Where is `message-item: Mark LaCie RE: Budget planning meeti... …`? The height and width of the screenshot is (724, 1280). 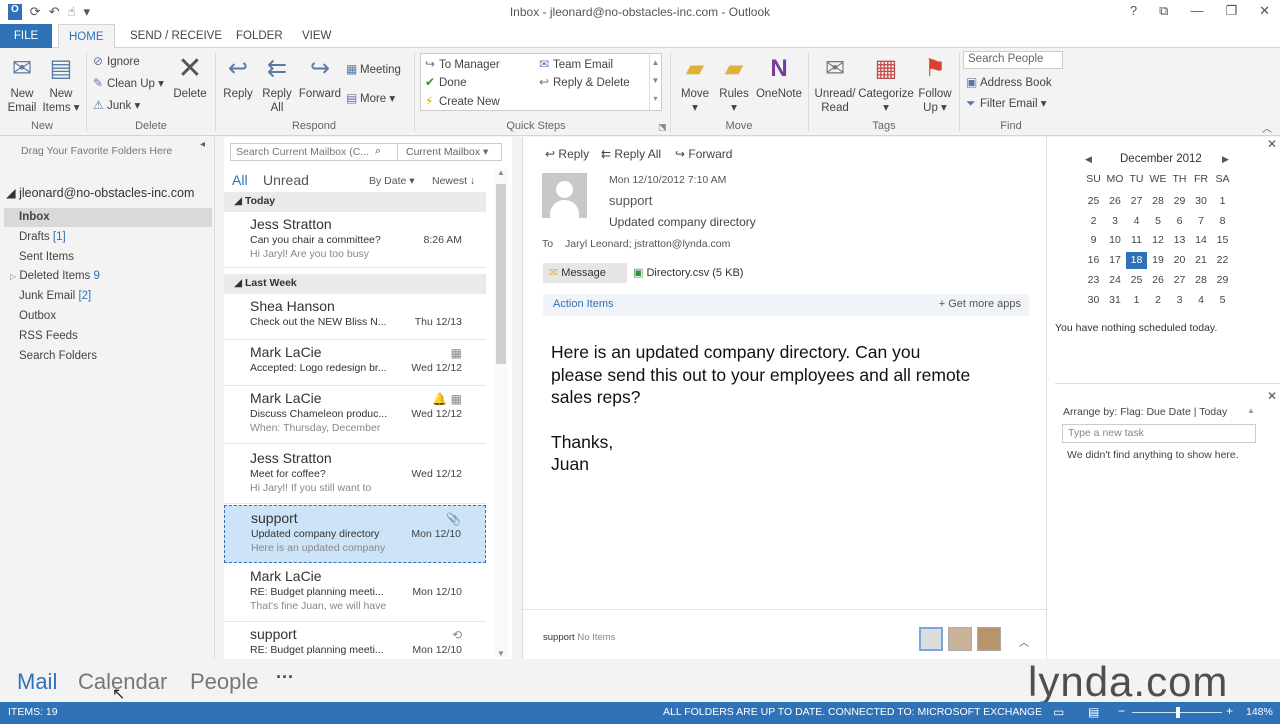
message-item: Mark LaCie RE: Budget planning meeti... … is located at coordinates (355, 593).